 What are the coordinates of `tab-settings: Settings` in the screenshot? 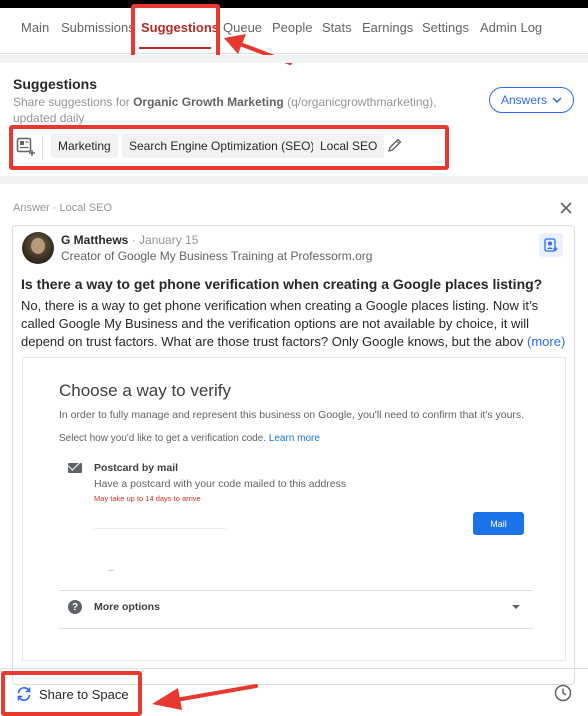 It's located at (445, 27).